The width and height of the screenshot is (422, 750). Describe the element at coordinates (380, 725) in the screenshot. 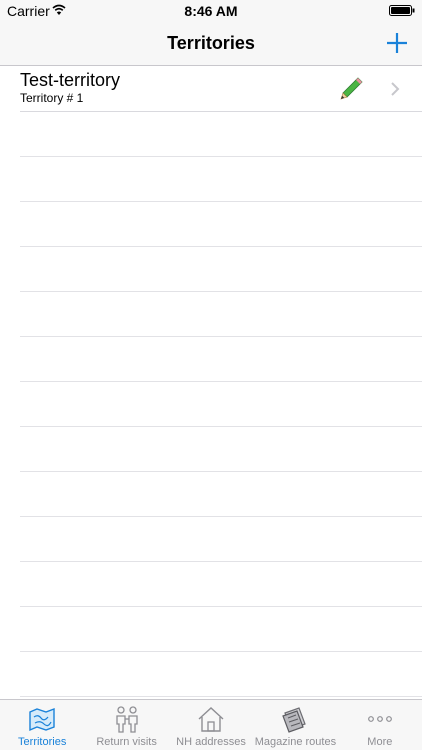

I see `tab-more: More` at that location.